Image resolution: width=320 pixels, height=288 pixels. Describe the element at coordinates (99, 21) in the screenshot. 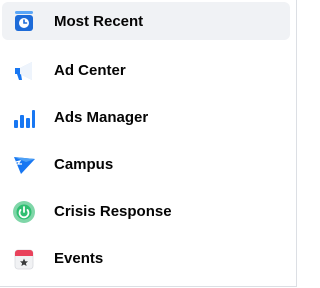

I see `menu-item-label: Most Recent` at that location.